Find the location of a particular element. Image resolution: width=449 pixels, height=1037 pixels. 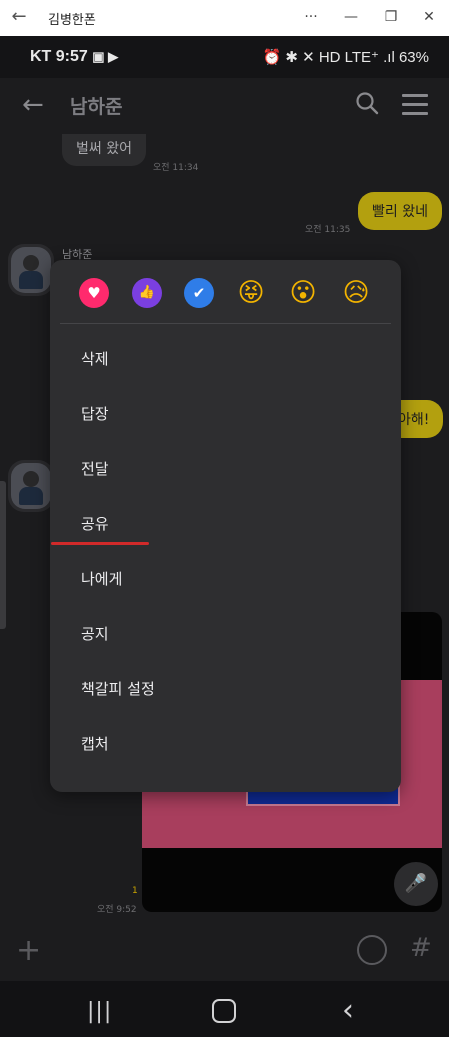

reaction-check-icon: ✔ is located at coordinates (199, 293).